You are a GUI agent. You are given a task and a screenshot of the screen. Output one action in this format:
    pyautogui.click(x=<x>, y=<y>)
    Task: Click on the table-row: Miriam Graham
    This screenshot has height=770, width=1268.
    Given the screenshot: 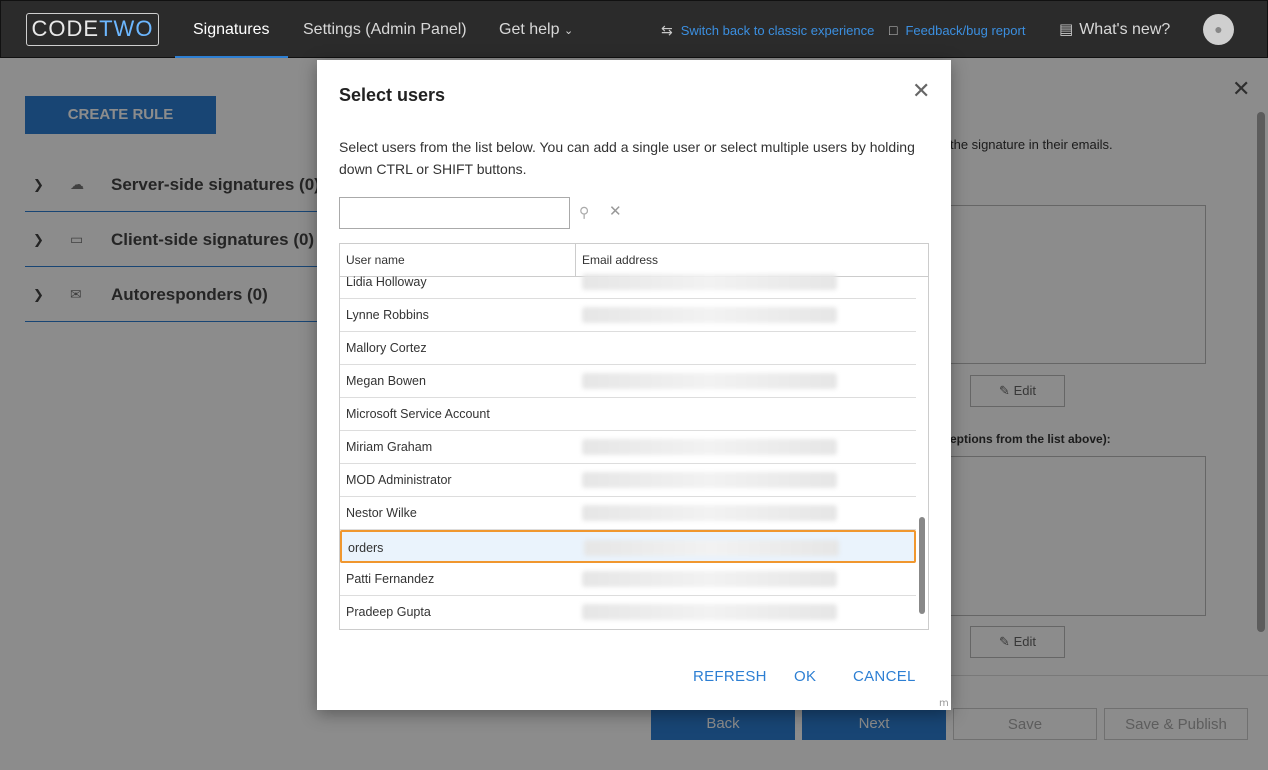 What is the action you would take?
    pyautogui.click(x=628, y=447)
    